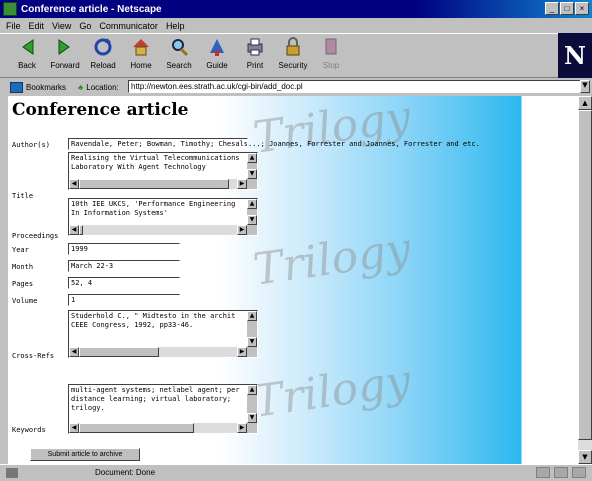 This screenshot has width=592, height=481. What do you see at coordinates (81, 87) in the screenshot?
I see `location-icon: ♣` at bounding box center [81, 87].